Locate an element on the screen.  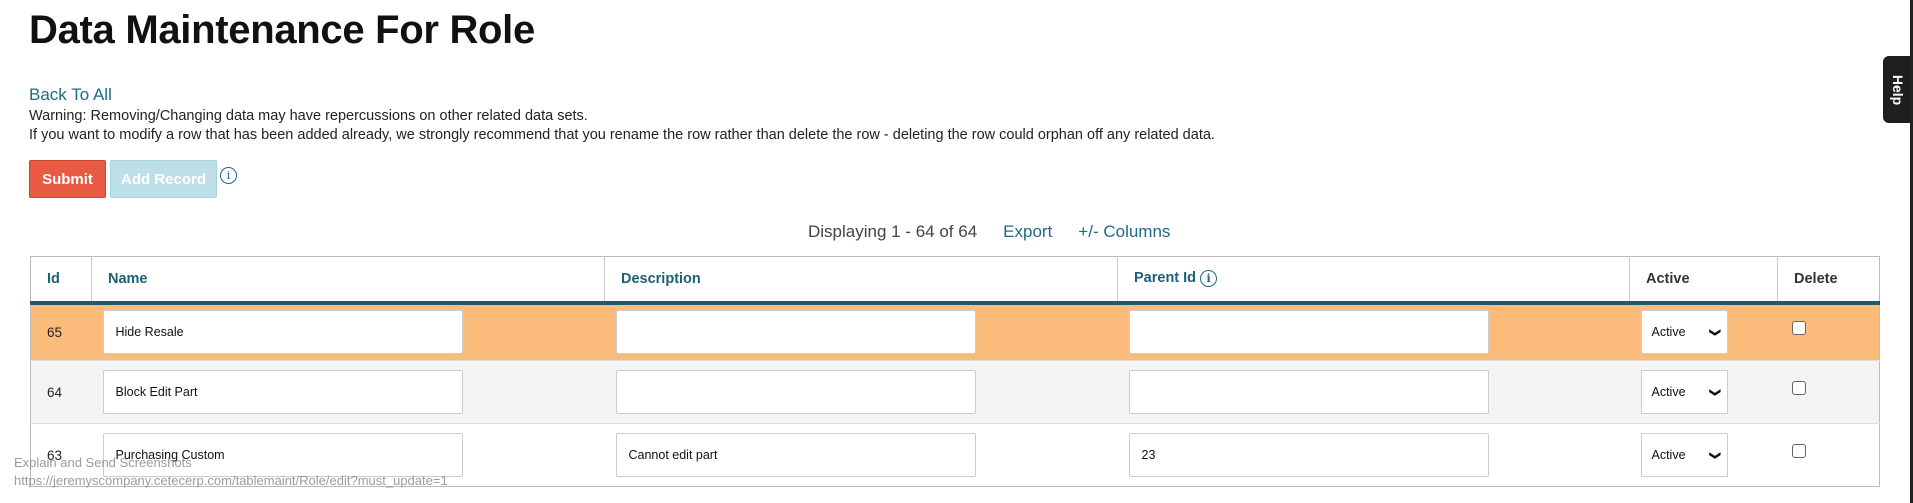
header-active: Active is located at coordinates (1703, 280).